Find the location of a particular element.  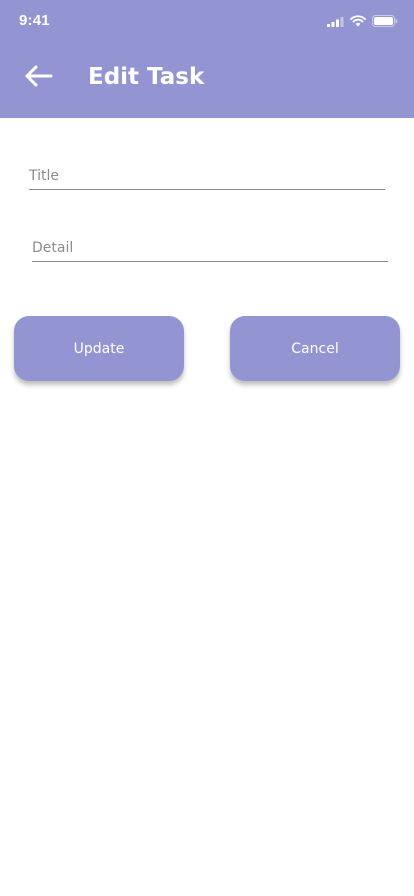

status-time: 9:41 is located at coordinates (34, 20).